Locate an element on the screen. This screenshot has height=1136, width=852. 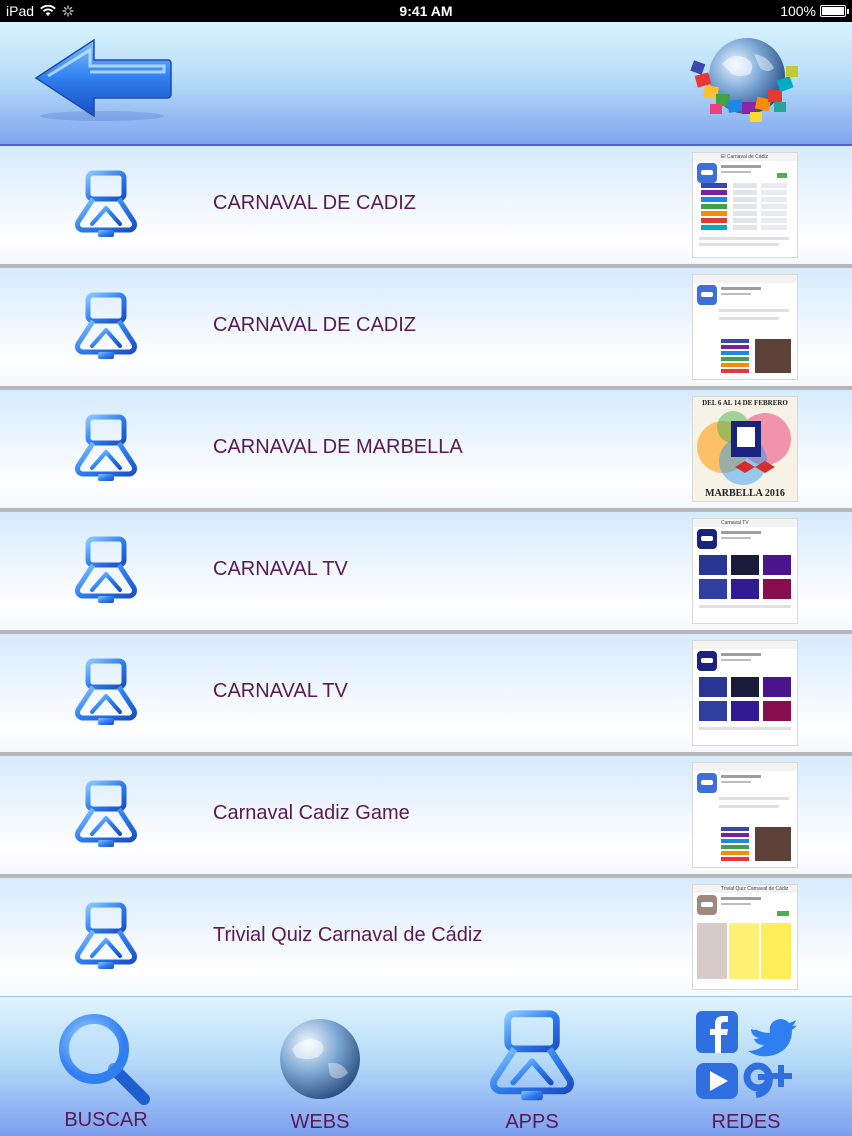
list-item: Carnaval Cadiz Game is located at coordinates (426, 817).